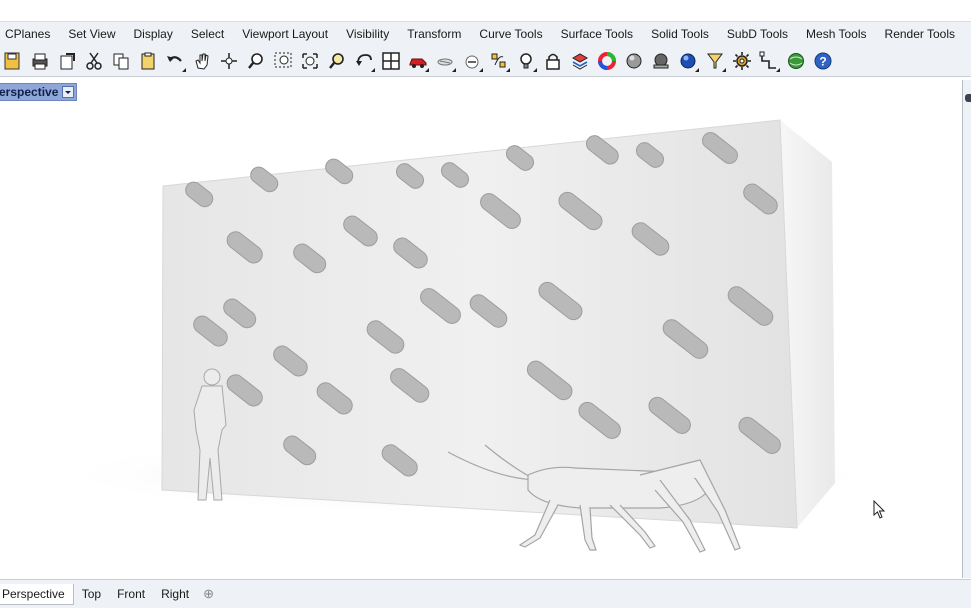 The width and height of the screenshot is (971, 608). Describe the element at coordinates (485, 593) in the screenshot. I see `viewport-tabs-bar: Perspective Top Front Right ⊕` at that location.